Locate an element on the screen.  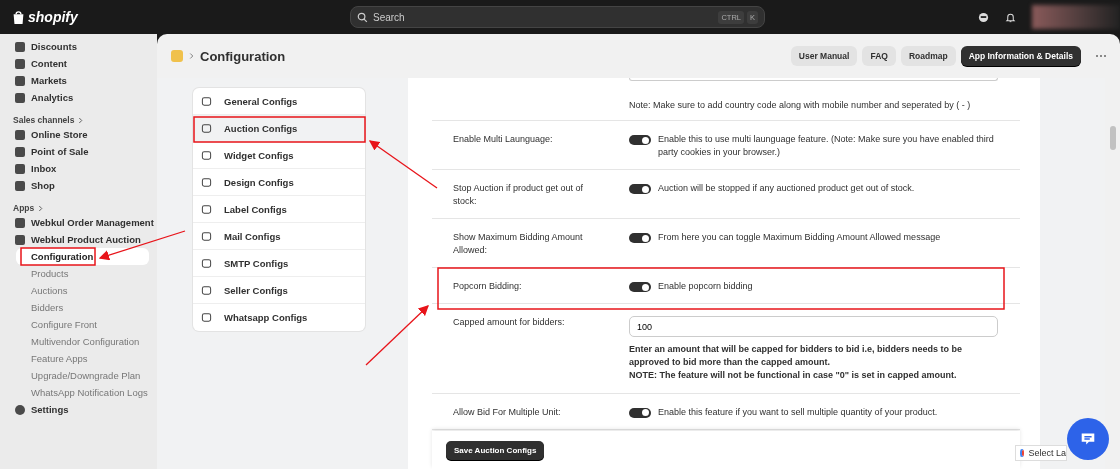
menu-item: Design Configs is located at coordinates (279, 182).